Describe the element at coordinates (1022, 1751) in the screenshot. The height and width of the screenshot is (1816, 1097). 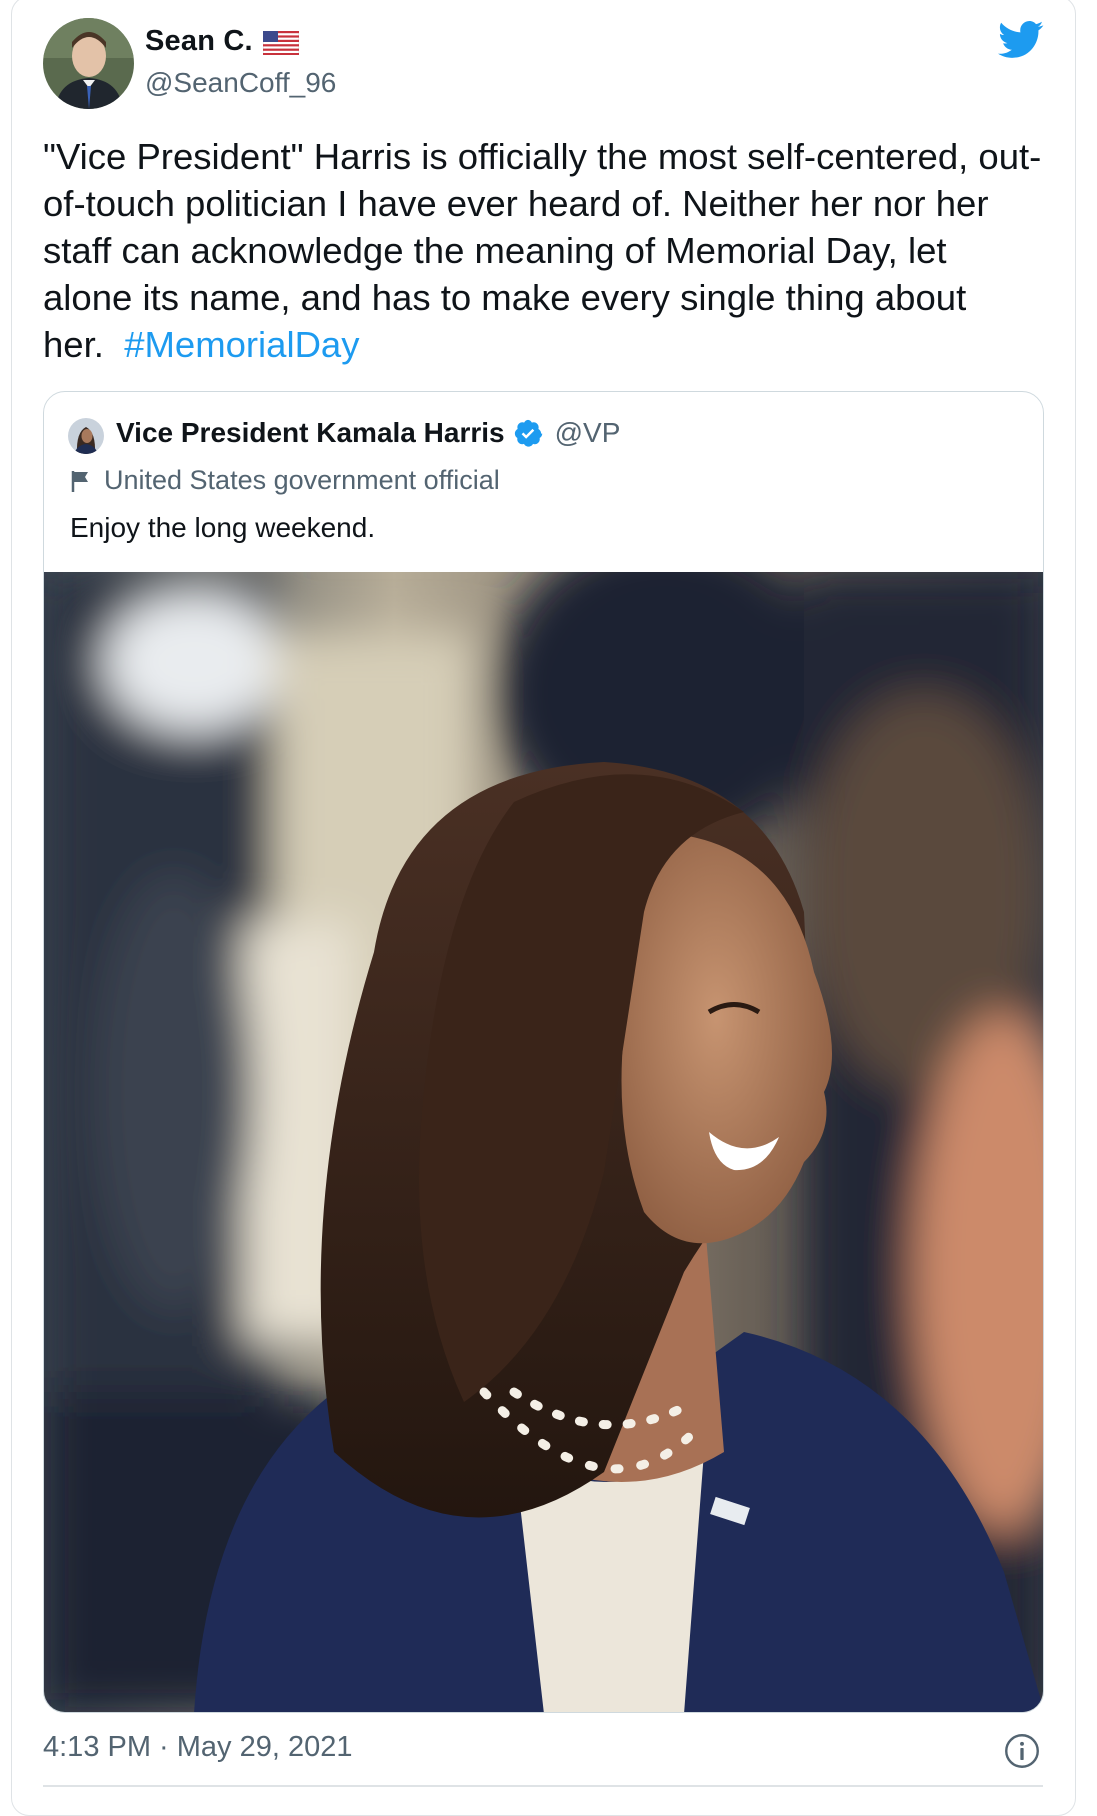
I see `info-icon` at that location.